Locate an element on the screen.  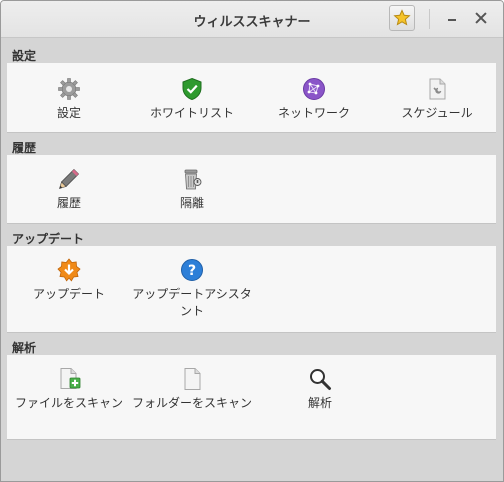
item-label: ネットワーク is located at coordinates (313, 113).